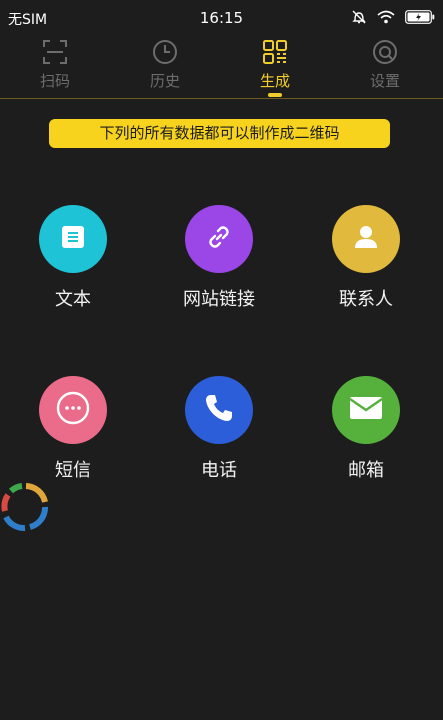 The height and width of the screenshot is (720, 443). Describe the element at coordinates (164, 81) in the screenshot. I see `tab-history-label: 历史` at that location.